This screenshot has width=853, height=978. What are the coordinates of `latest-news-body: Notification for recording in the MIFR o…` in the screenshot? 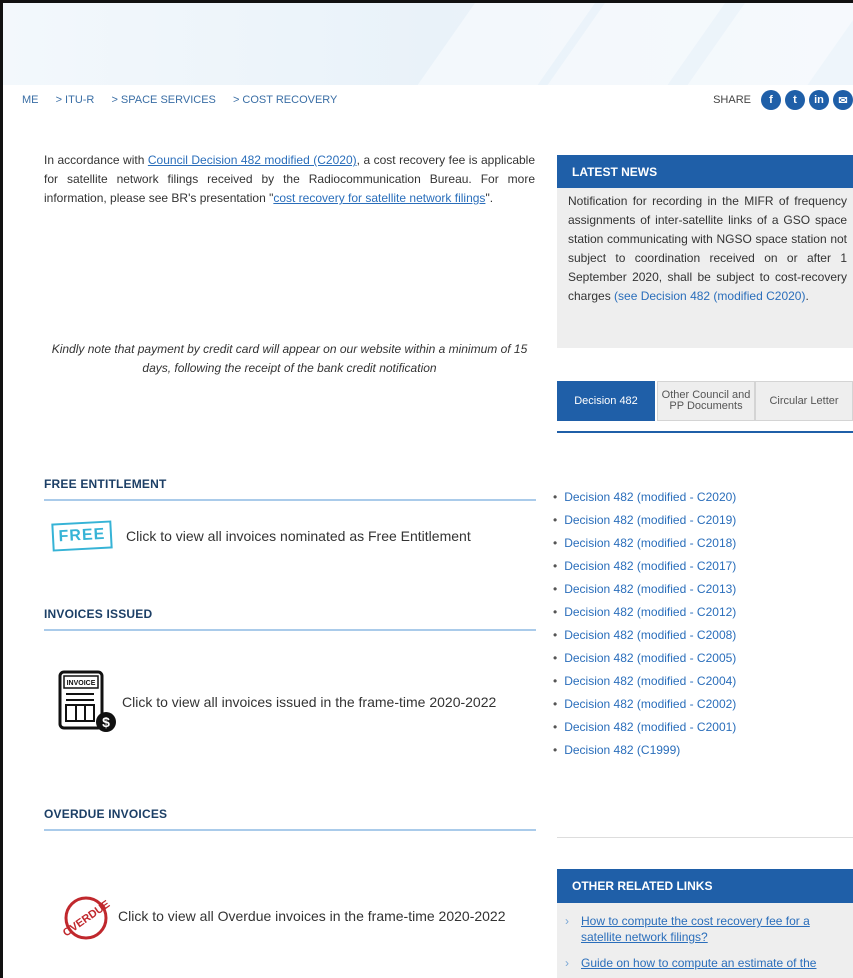 It's located at (707, 248).